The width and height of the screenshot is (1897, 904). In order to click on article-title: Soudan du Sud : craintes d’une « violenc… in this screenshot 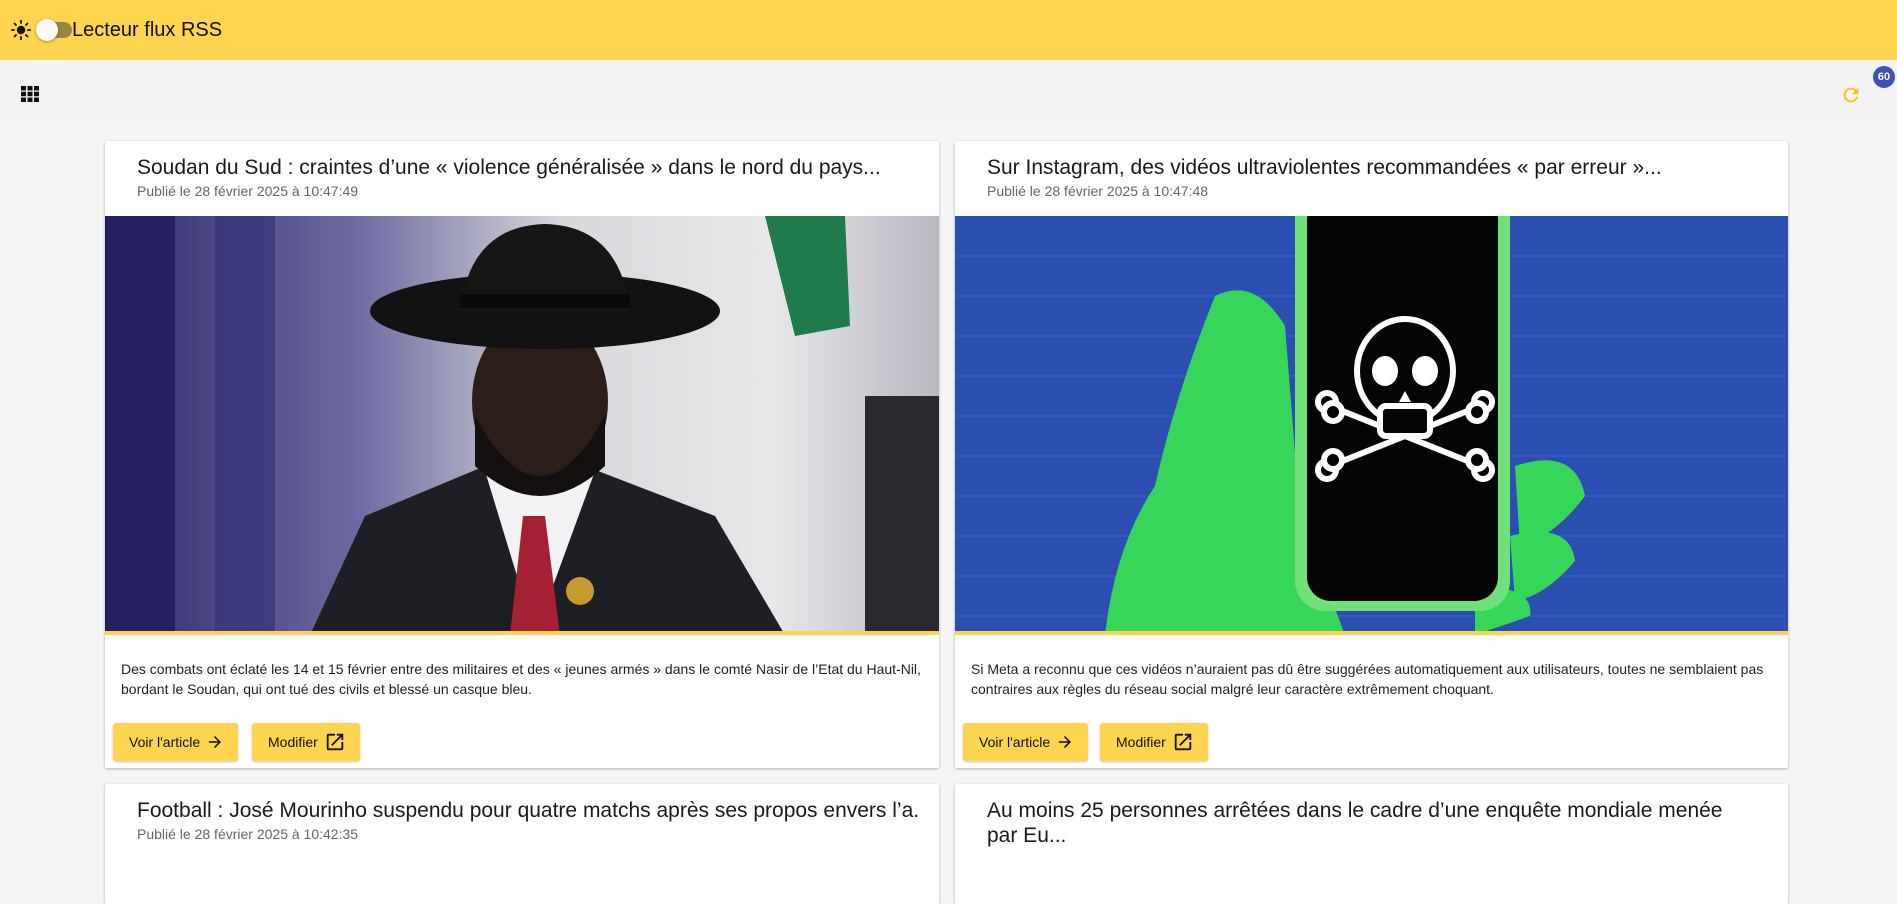, I will do `click(528, 167)`.